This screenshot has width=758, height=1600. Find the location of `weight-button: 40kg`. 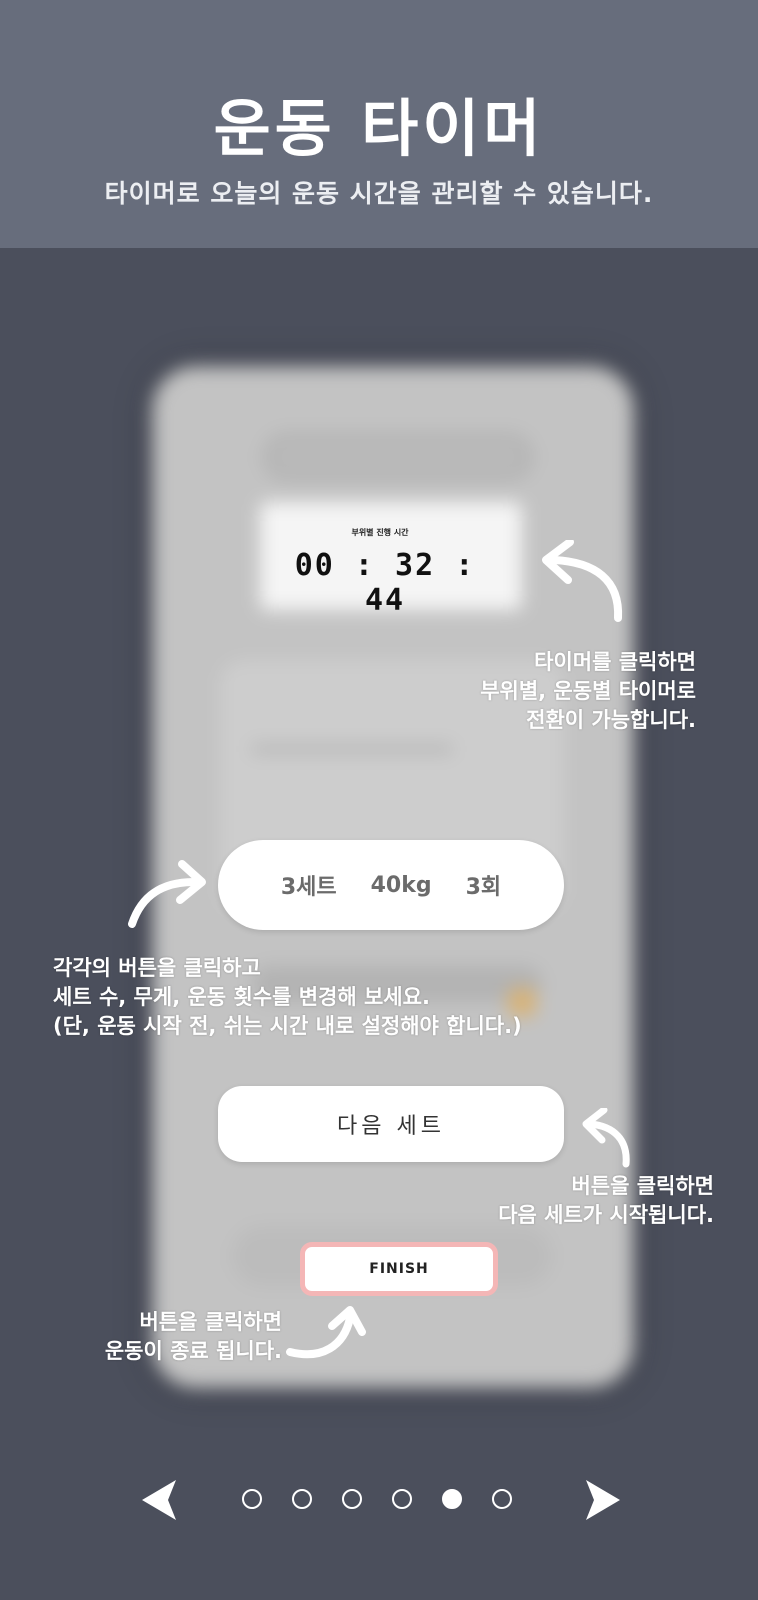

weight-button: 40kg is located at coordinates (401, 885).